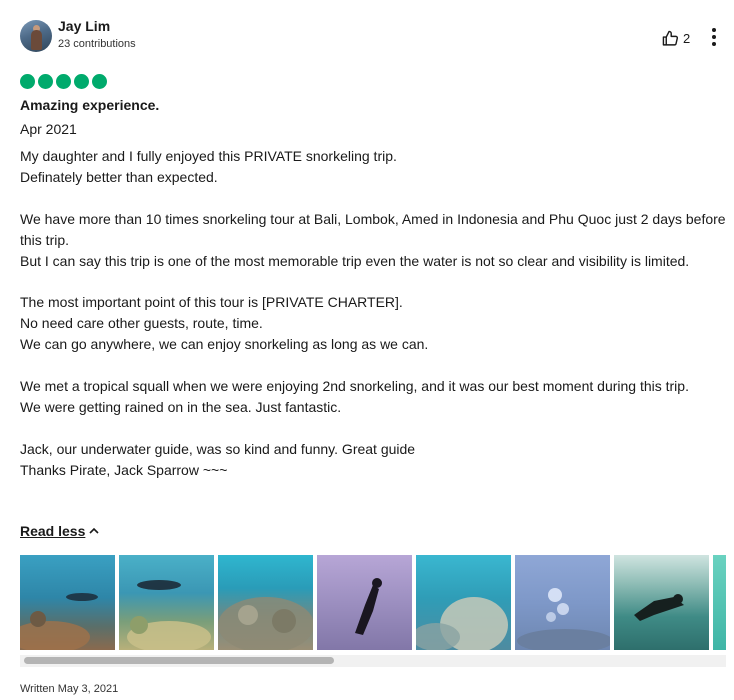 This screenshot has width=734, height=700. What do you see at coordinates (370, 36) in the screenshot?
I see `review-header: Jay Lim 23 contributions` at bounding box center [370, 36].